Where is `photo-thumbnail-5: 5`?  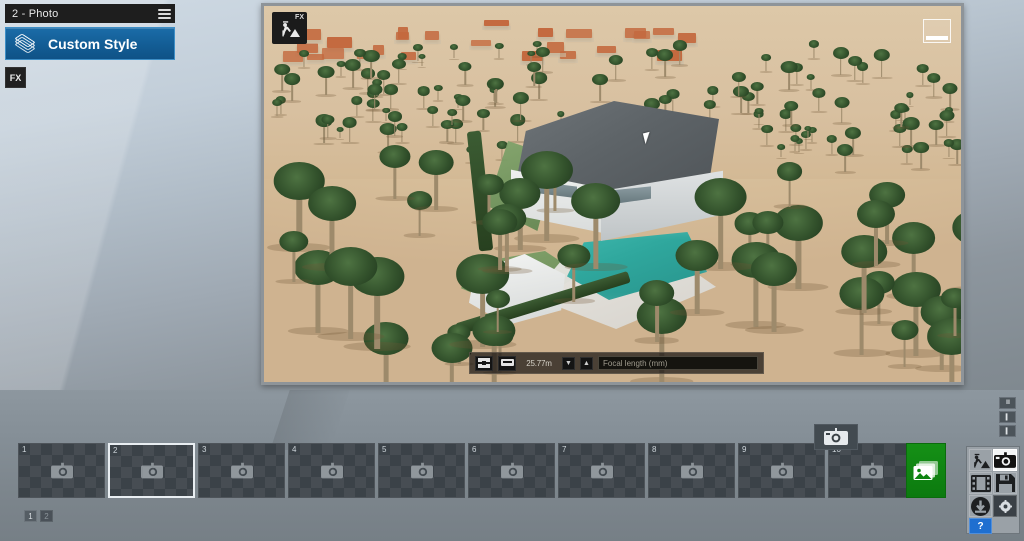
photo-thumbnail-5: 5 is located at coordinates (421, 470).